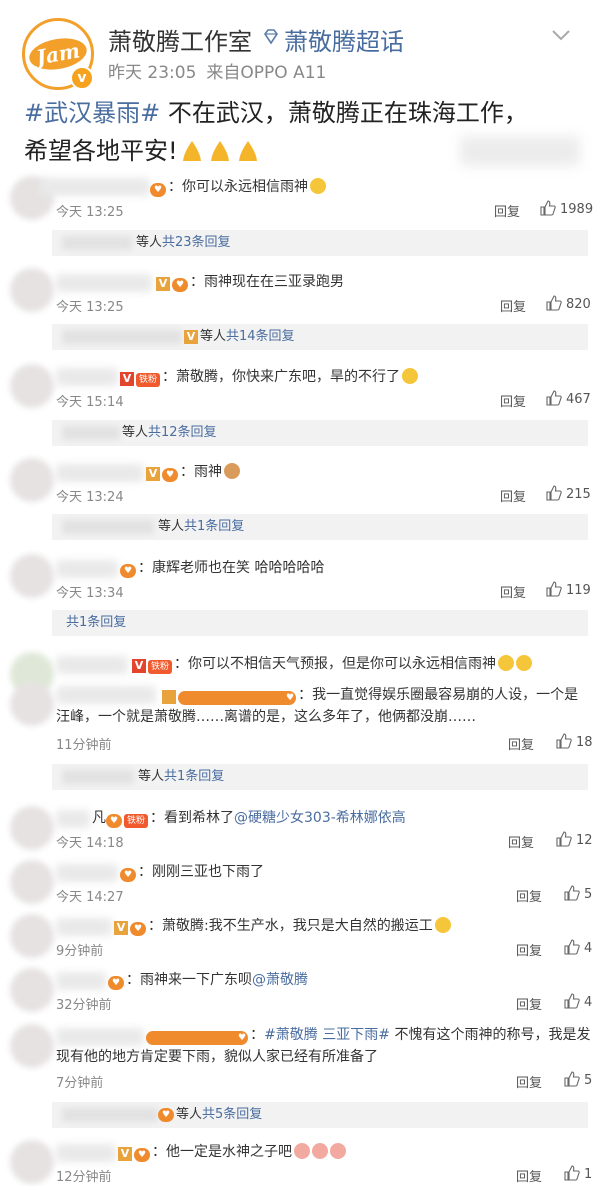 This screenshot has height=1186, width=600. I want to click on like-count: 1, so click(588, 1174).